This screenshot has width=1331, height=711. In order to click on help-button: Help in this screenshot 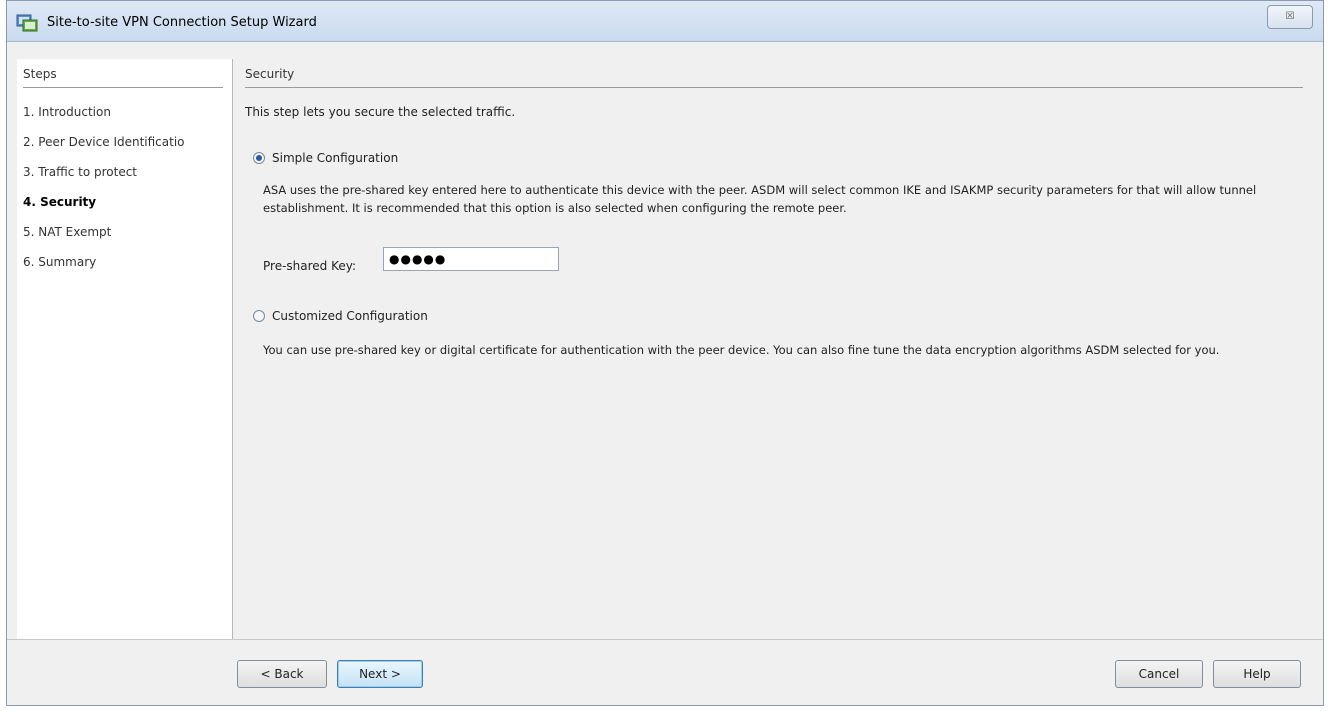, I will do `click(1257, 674)`.